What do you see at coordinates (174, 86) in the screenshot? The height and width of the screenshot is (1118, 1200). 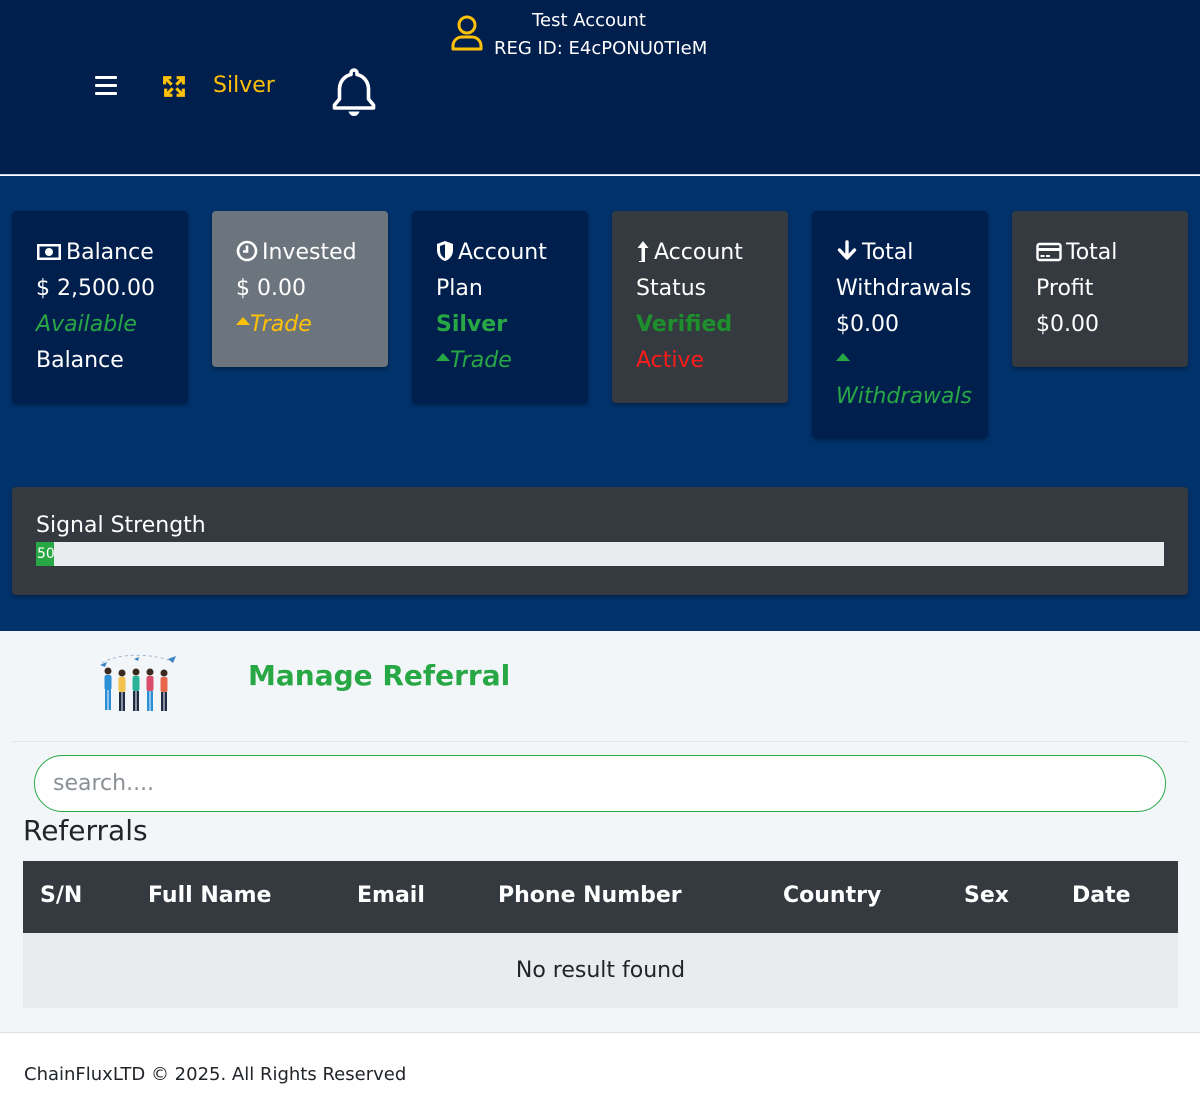 I see `expand-icon` at bounding box center [174, 86].